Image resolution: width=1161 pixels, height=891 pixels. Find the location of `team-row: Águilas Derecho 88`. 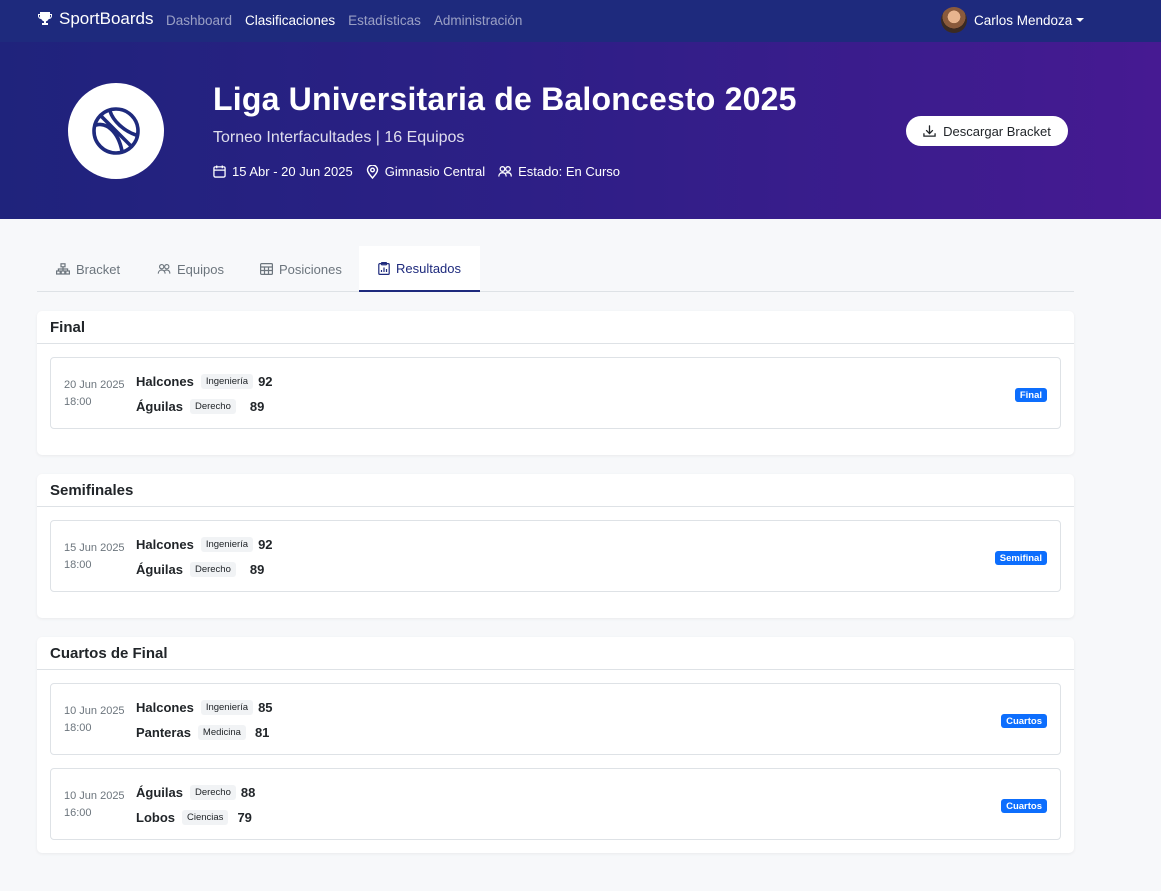

team-row: Águilas Derecho 88 is located at coordinates (195, 792).